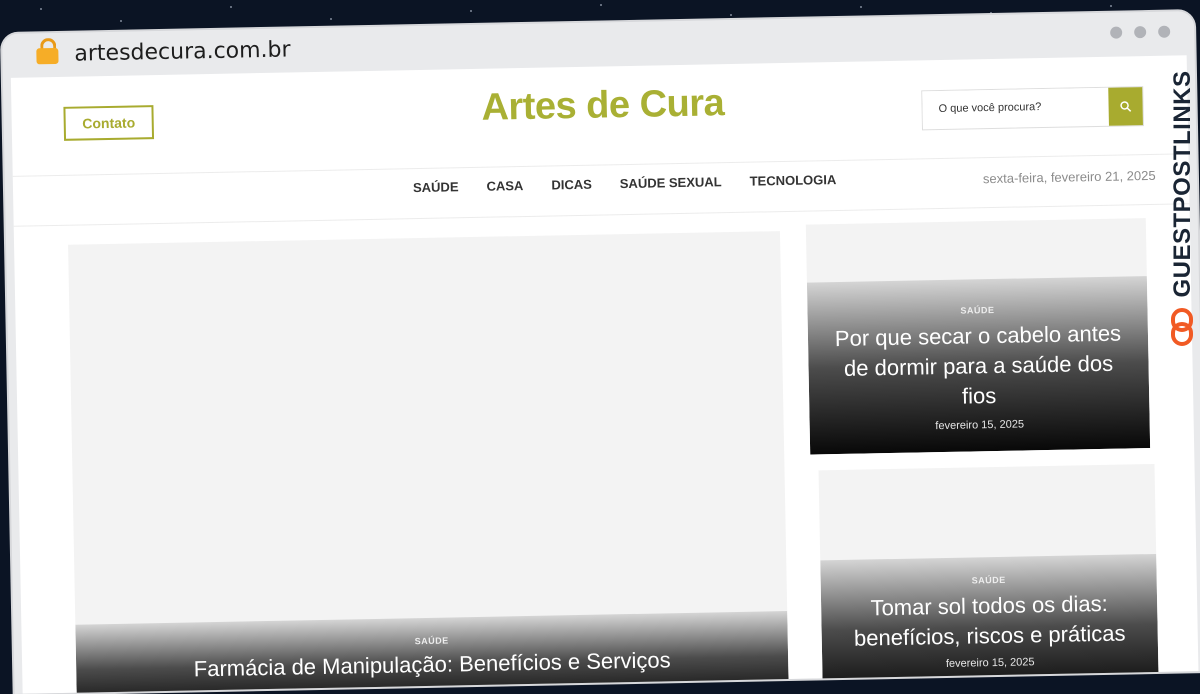  What do you see at coordinates (1069, 177) in the screenshot?
I see `current-date: sexta-feira, fevereiro 21, 2025` at bounding box center [1069, 177].